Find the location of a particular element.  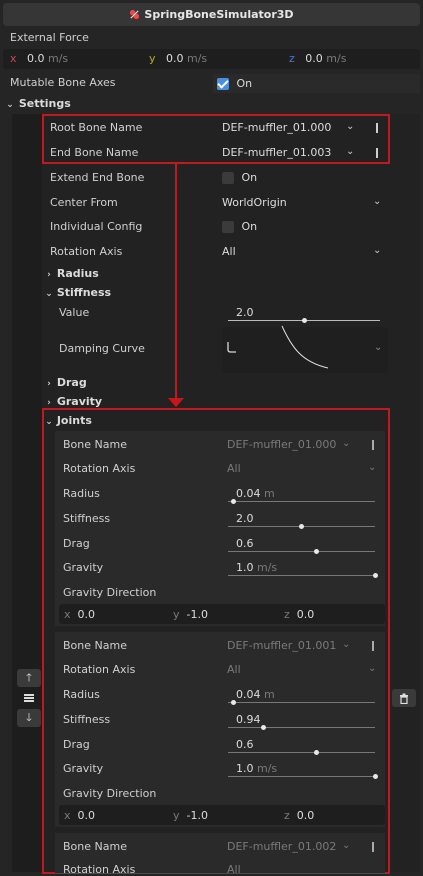

highlight-arrow-line is located at coordinates (176, 282).